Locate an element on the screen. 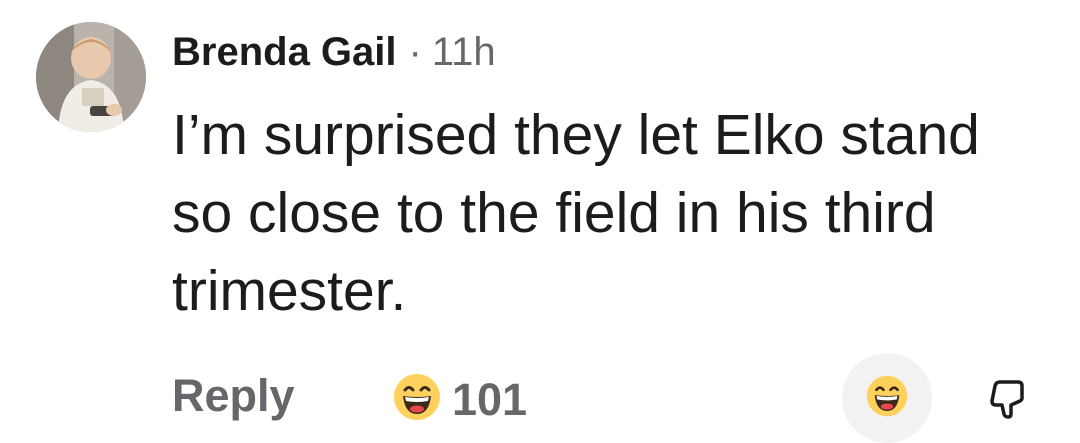 This screenshot has height=443, width=1080. comment-header: Brenda Gail · 11h is located at coordinates (334, 52).